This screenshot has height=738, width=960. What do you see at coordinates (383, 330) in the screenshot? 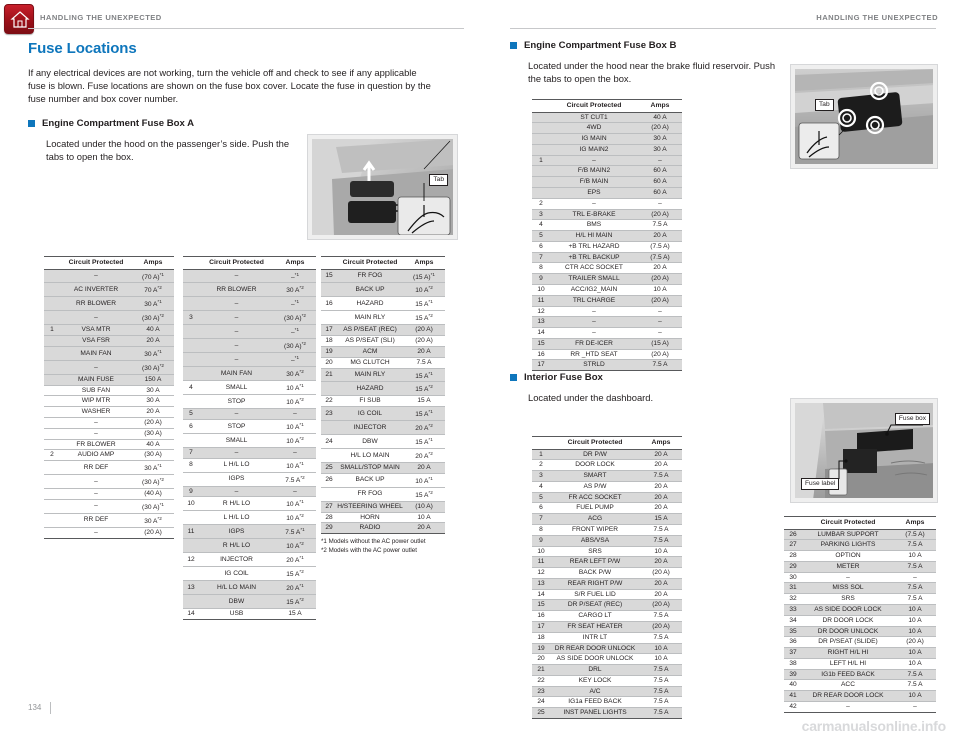
I see `table-row: 17 AS P/SEAT (REC) (20 A)` at bounding box center [383, 330].